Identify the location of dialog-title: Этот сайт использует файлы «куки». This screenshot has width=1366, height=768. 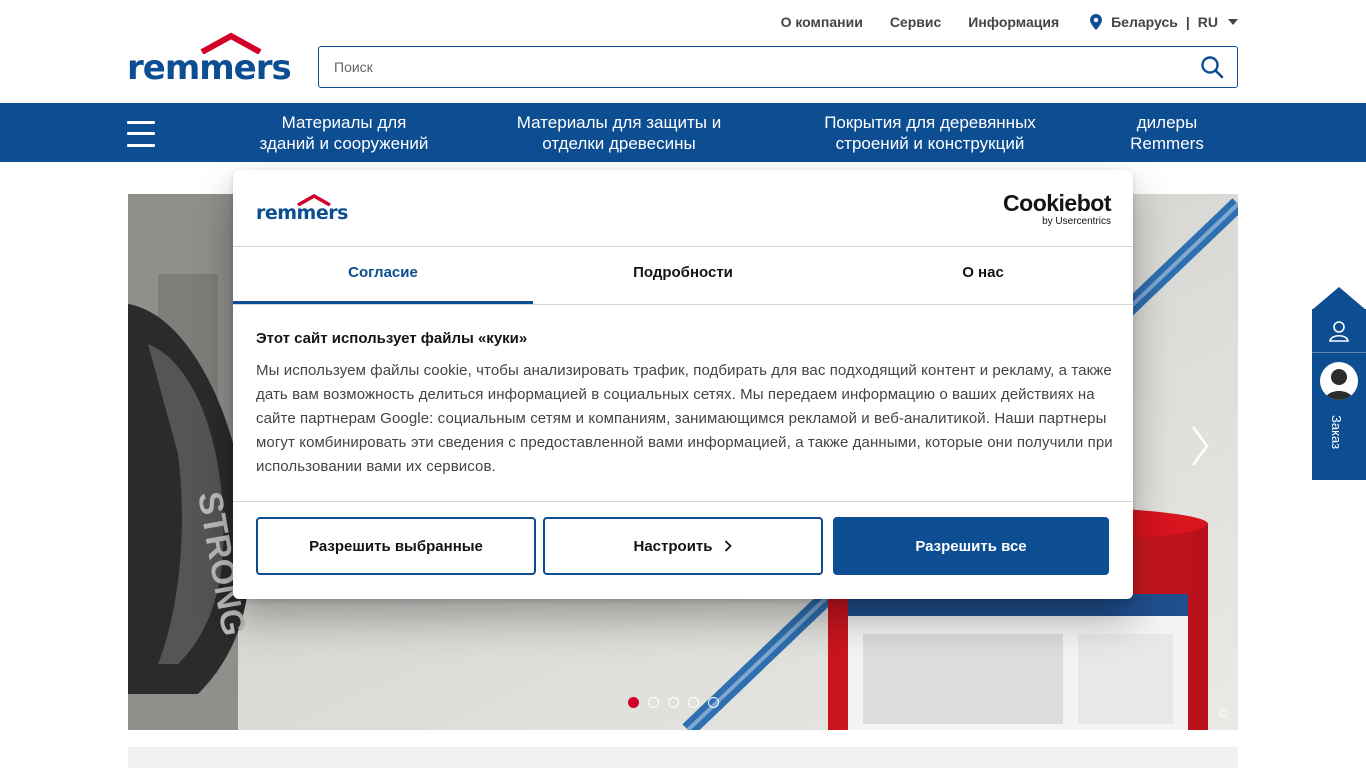
(392, 338).